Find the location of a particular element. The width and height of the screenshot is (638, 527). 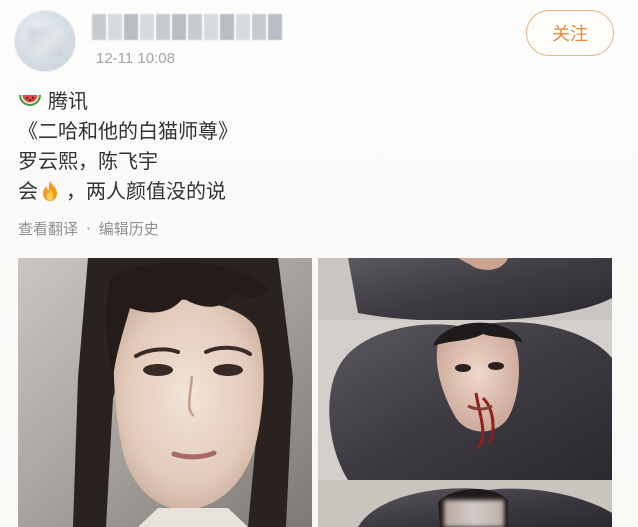

post-line-2: 《二哈和他的白猫师尊》 is located at coordinates (128, 131).